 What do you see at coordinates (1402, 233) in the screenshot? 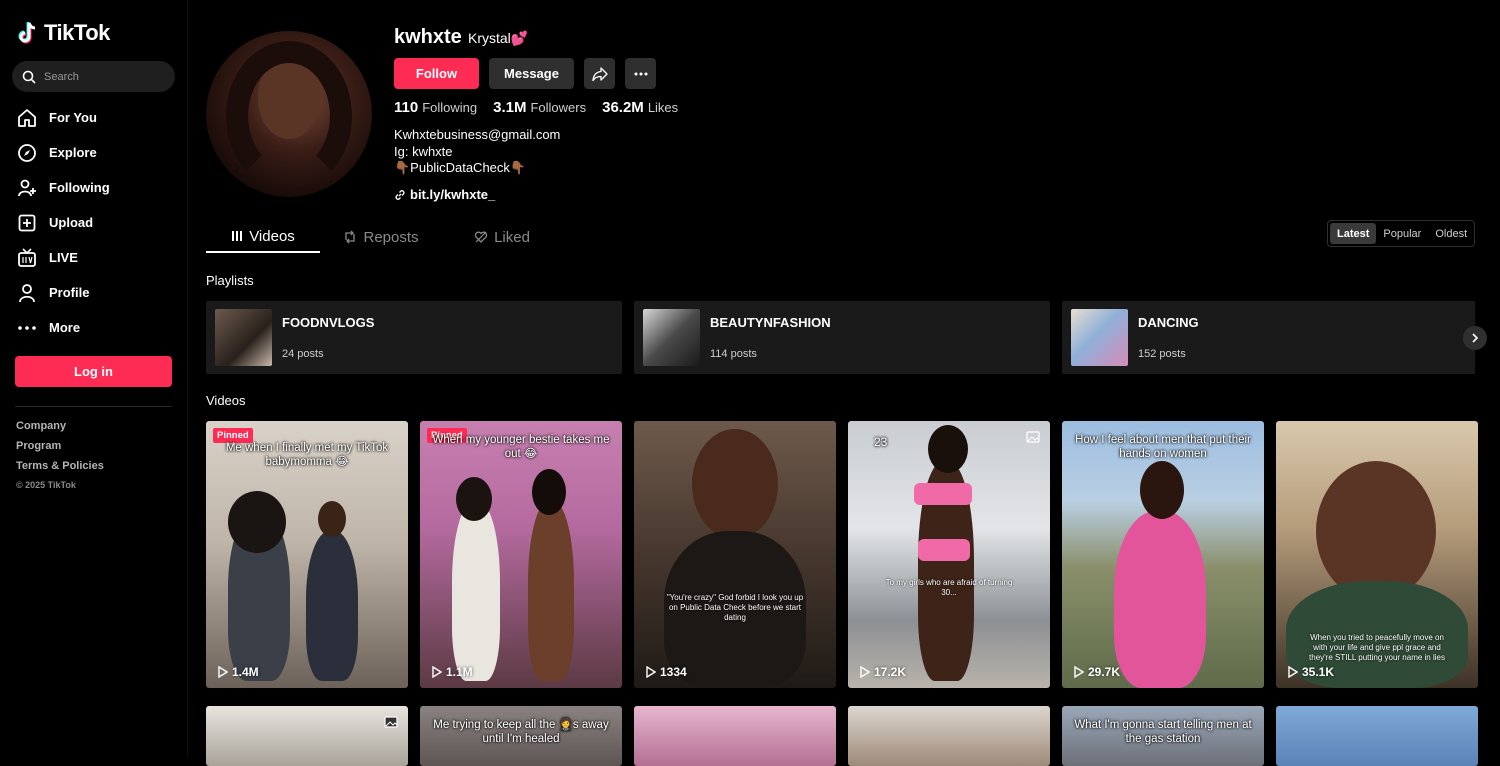
I see `sort-popular: Popular` at bounding box center [1402, 233].